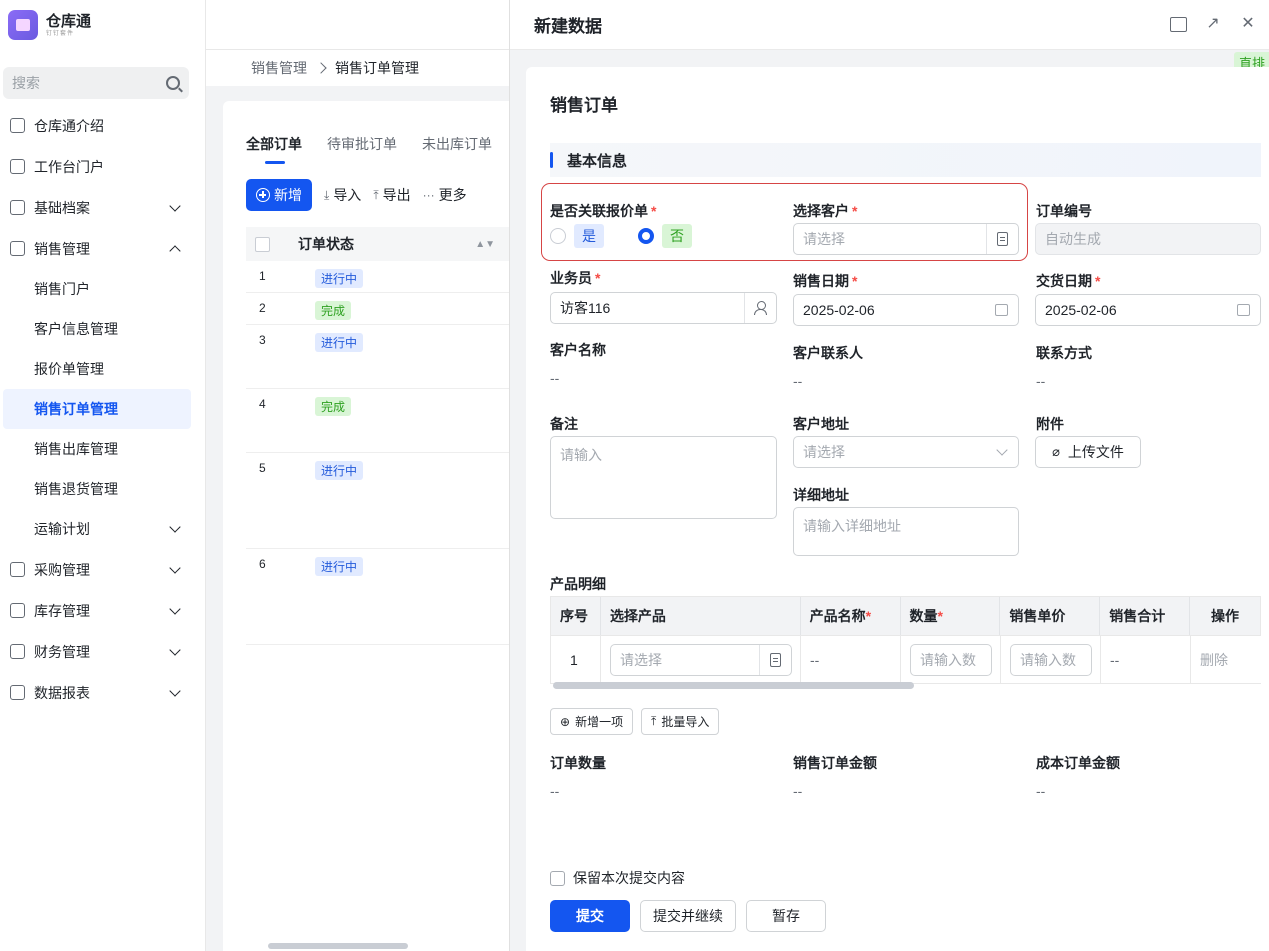 This screenshot has height=951, width=1269. What do you see at coordinates (1041, 791) in the screenshot?
I see `cost-amount-value: --` at bounding box center [1041, 791].